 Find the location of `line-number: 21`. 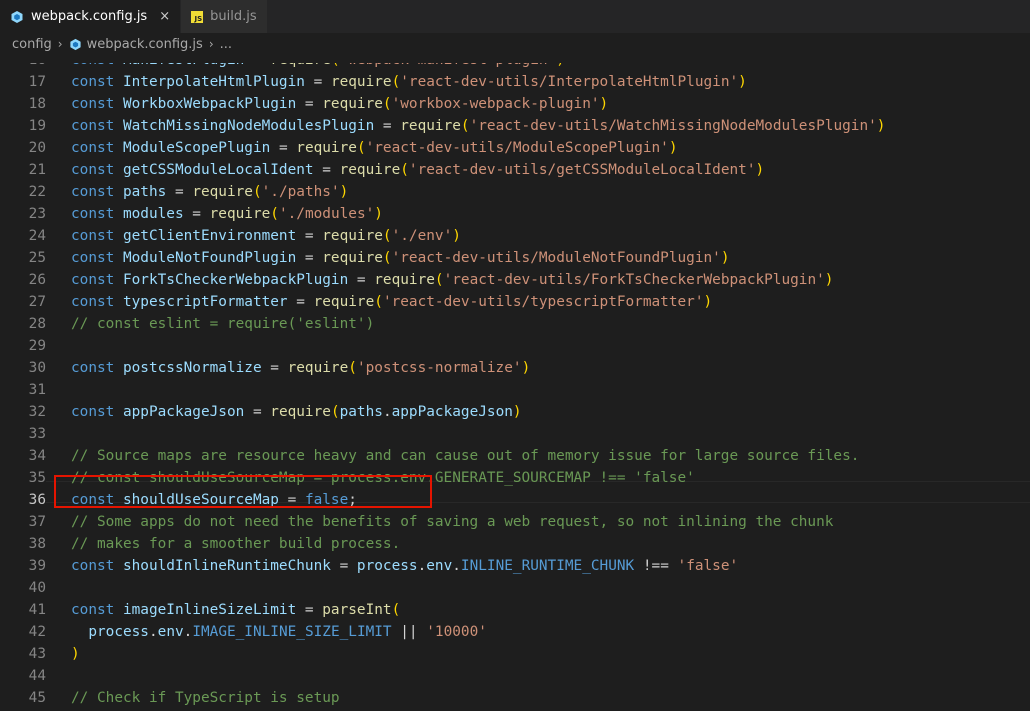

line-number: 21 is located at coordinates (37, 170).